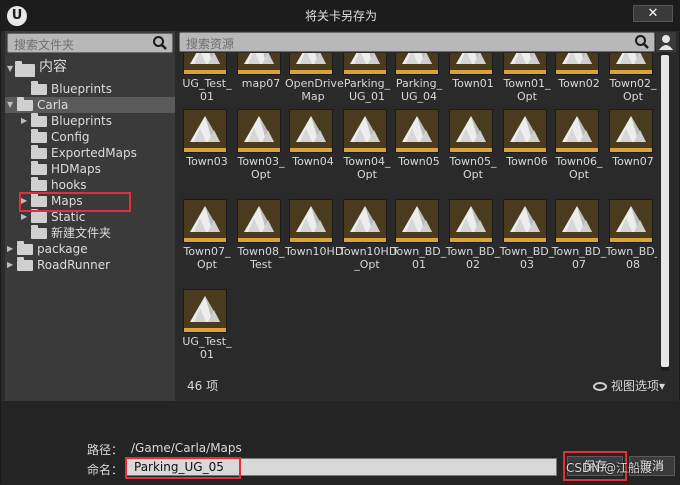 This screenshot has height=485, width=680. What do you see at coordinates (186, 448) in the screenshot?
I see `path-value: /Game/Carla/Maps` at bounding box center [186, 448].